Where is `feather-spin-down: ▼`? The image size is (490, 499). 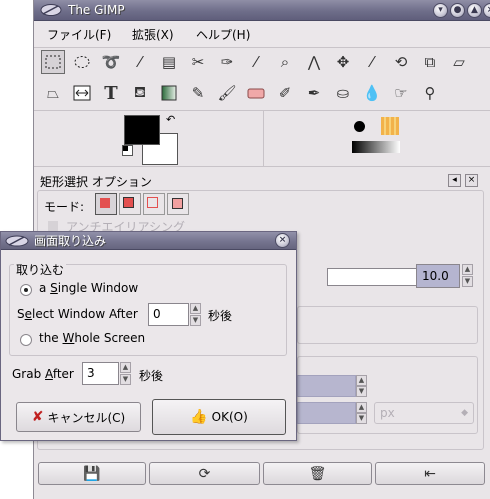
feather-spin-down: ▼ is located at coordinates (467, 281).